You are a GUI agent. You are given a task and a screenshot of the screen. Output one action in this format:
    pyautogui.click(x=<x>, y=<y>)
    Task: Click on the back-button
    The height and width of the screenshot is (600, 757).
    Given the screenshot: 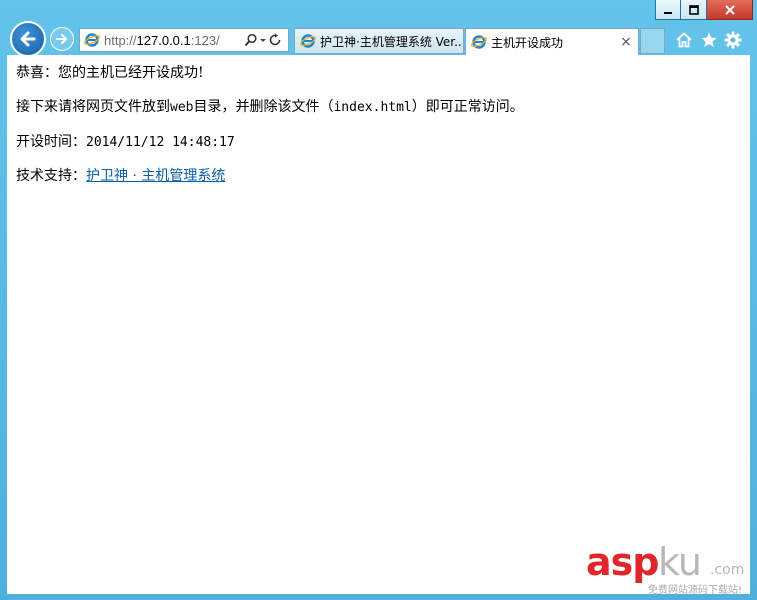 What is the action you would take?
    pyautogui.click(x=28, y=39)
    